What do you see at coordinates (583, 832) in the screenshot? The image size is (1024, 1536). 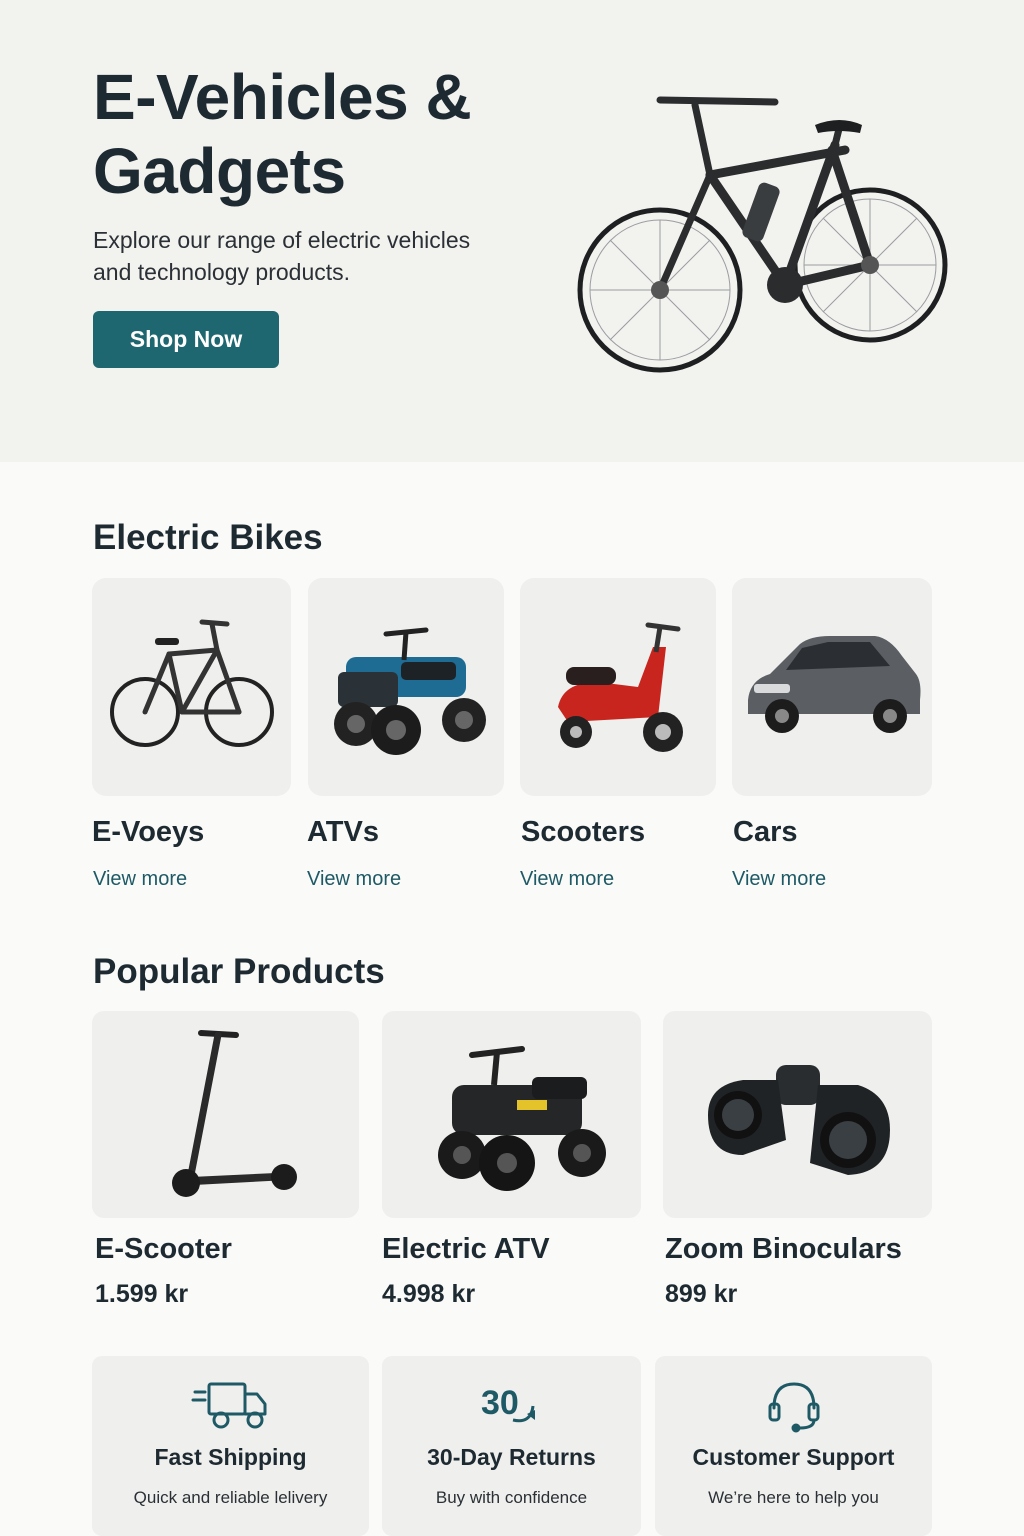 I see `category-name: Scooters` at bounding box center [583, 832].